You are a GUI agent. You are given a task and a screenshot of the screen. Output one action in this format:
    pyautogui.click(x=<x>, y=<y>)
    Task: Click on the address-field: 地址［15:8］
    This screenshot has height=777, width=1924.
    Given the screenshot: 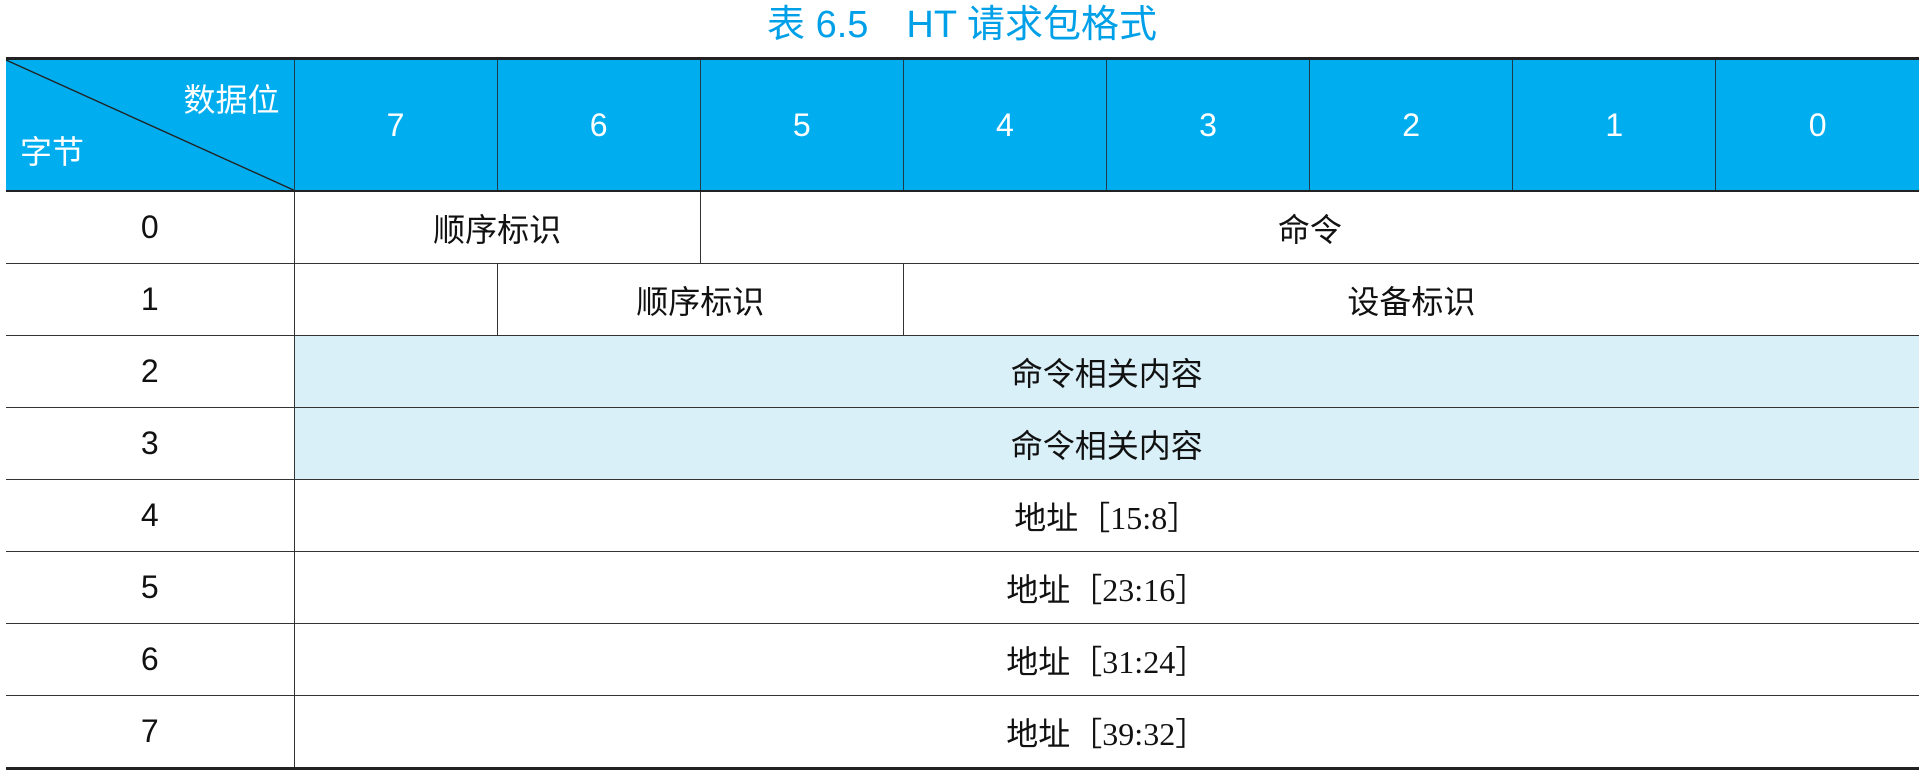 What is the action you would take?
    pyautogui.click(x=1106, y=515)
    